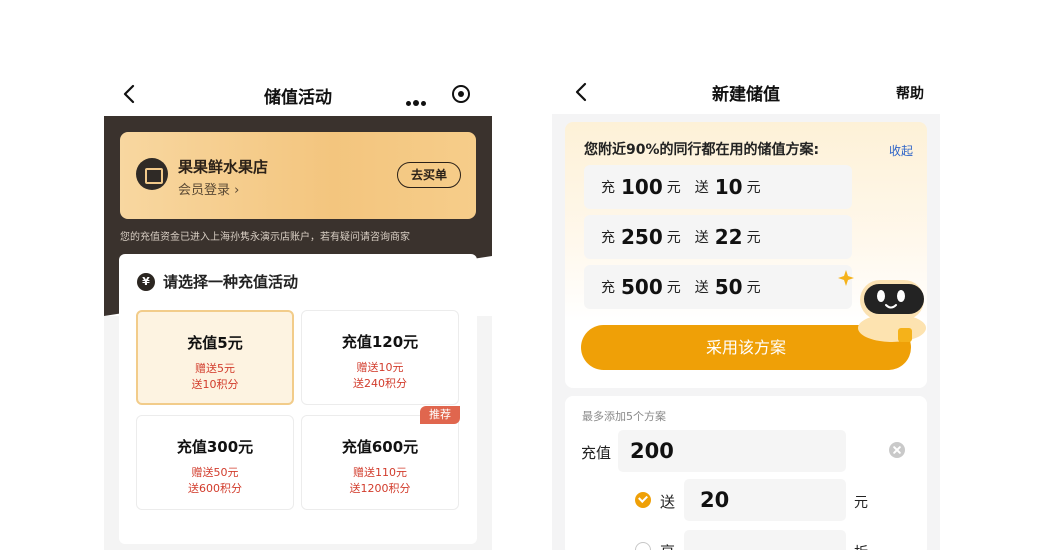 This screenshot has width=1044, height=550. What do you see at coordinates (265, 237) in the screenshot?
I see `fund-notice: 您的充值资金已进入上海孙隽永演示店账户，若有疑问请咨询商家` at bounding box center [265, 237].